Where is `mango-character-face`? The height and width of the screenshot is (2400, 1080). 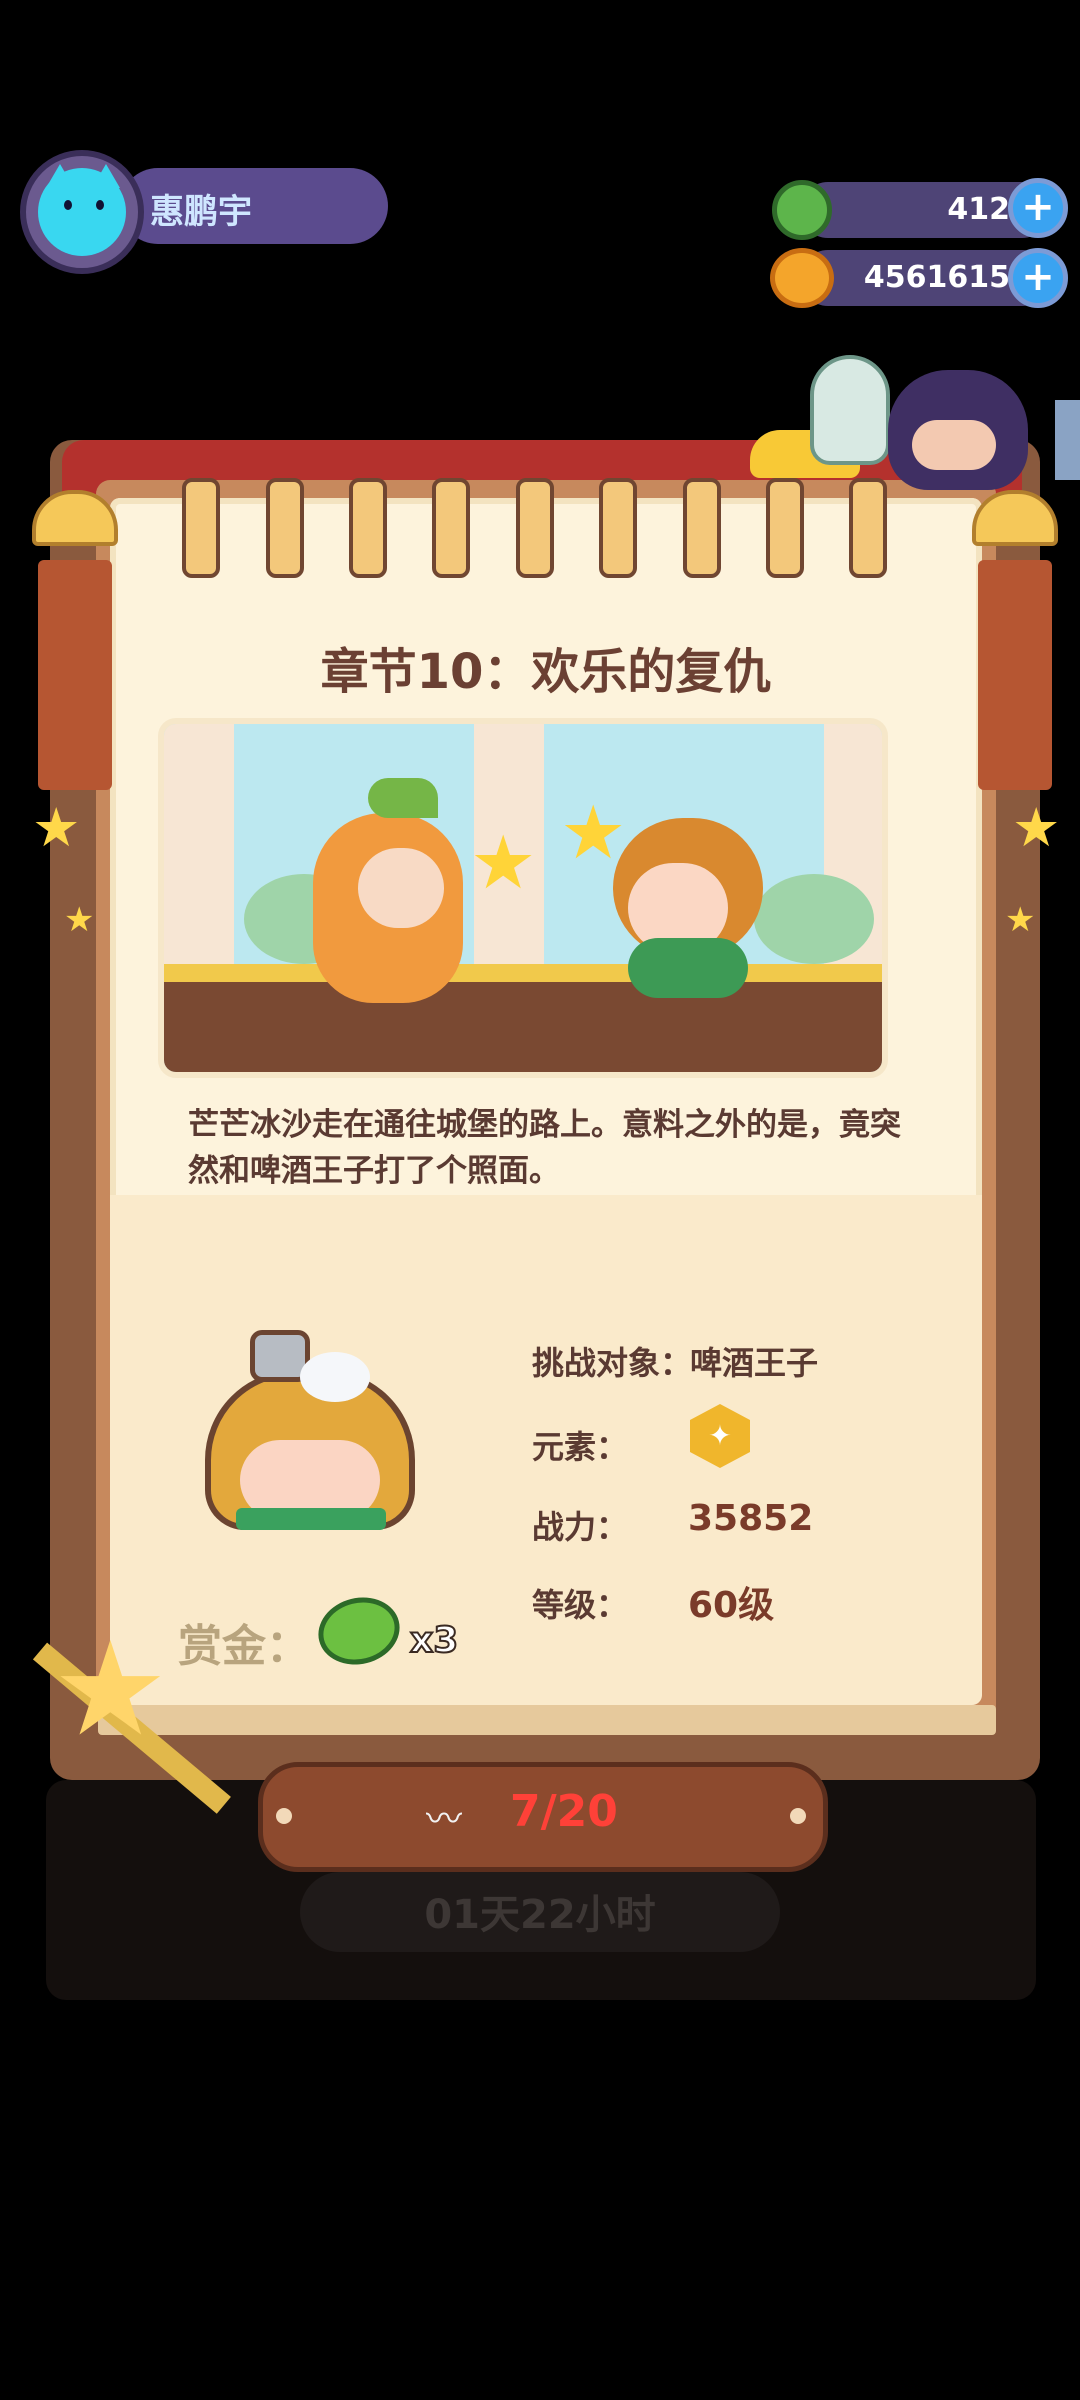
mango-character-face is located at coordinates (401, 888).